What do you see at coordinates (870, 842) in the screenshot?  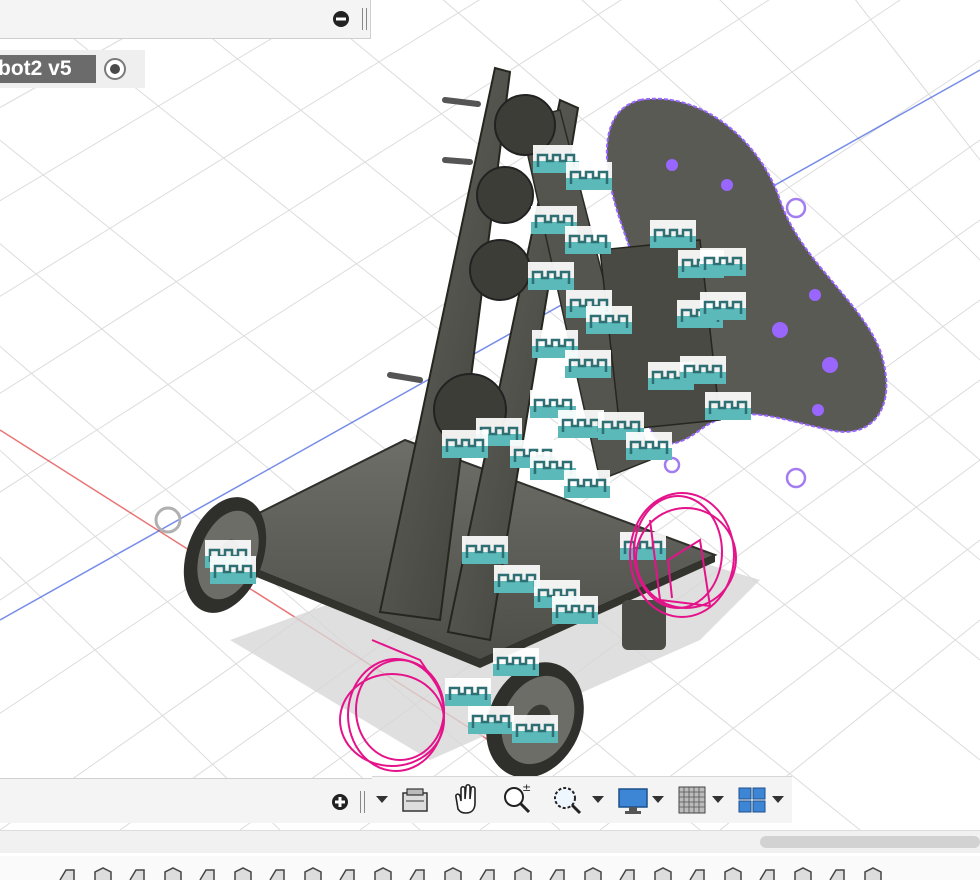 I see `scrollbar-thumb` at bounding box center [870, 842].